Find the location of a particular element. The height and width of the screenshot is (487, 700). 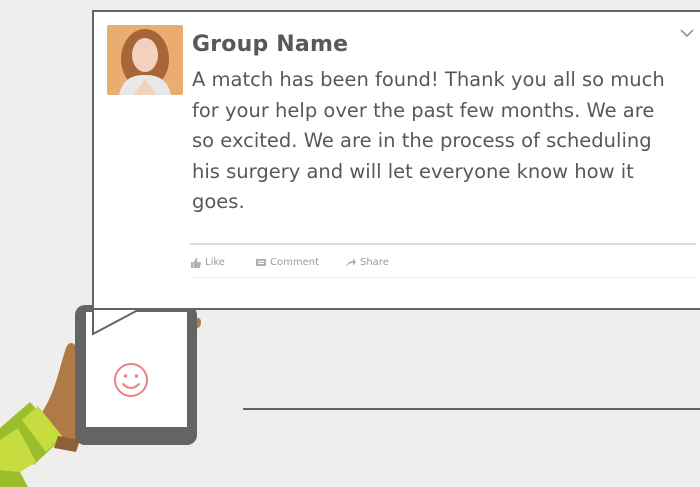

comment-label: Comment is located at coordinates (294, 262).